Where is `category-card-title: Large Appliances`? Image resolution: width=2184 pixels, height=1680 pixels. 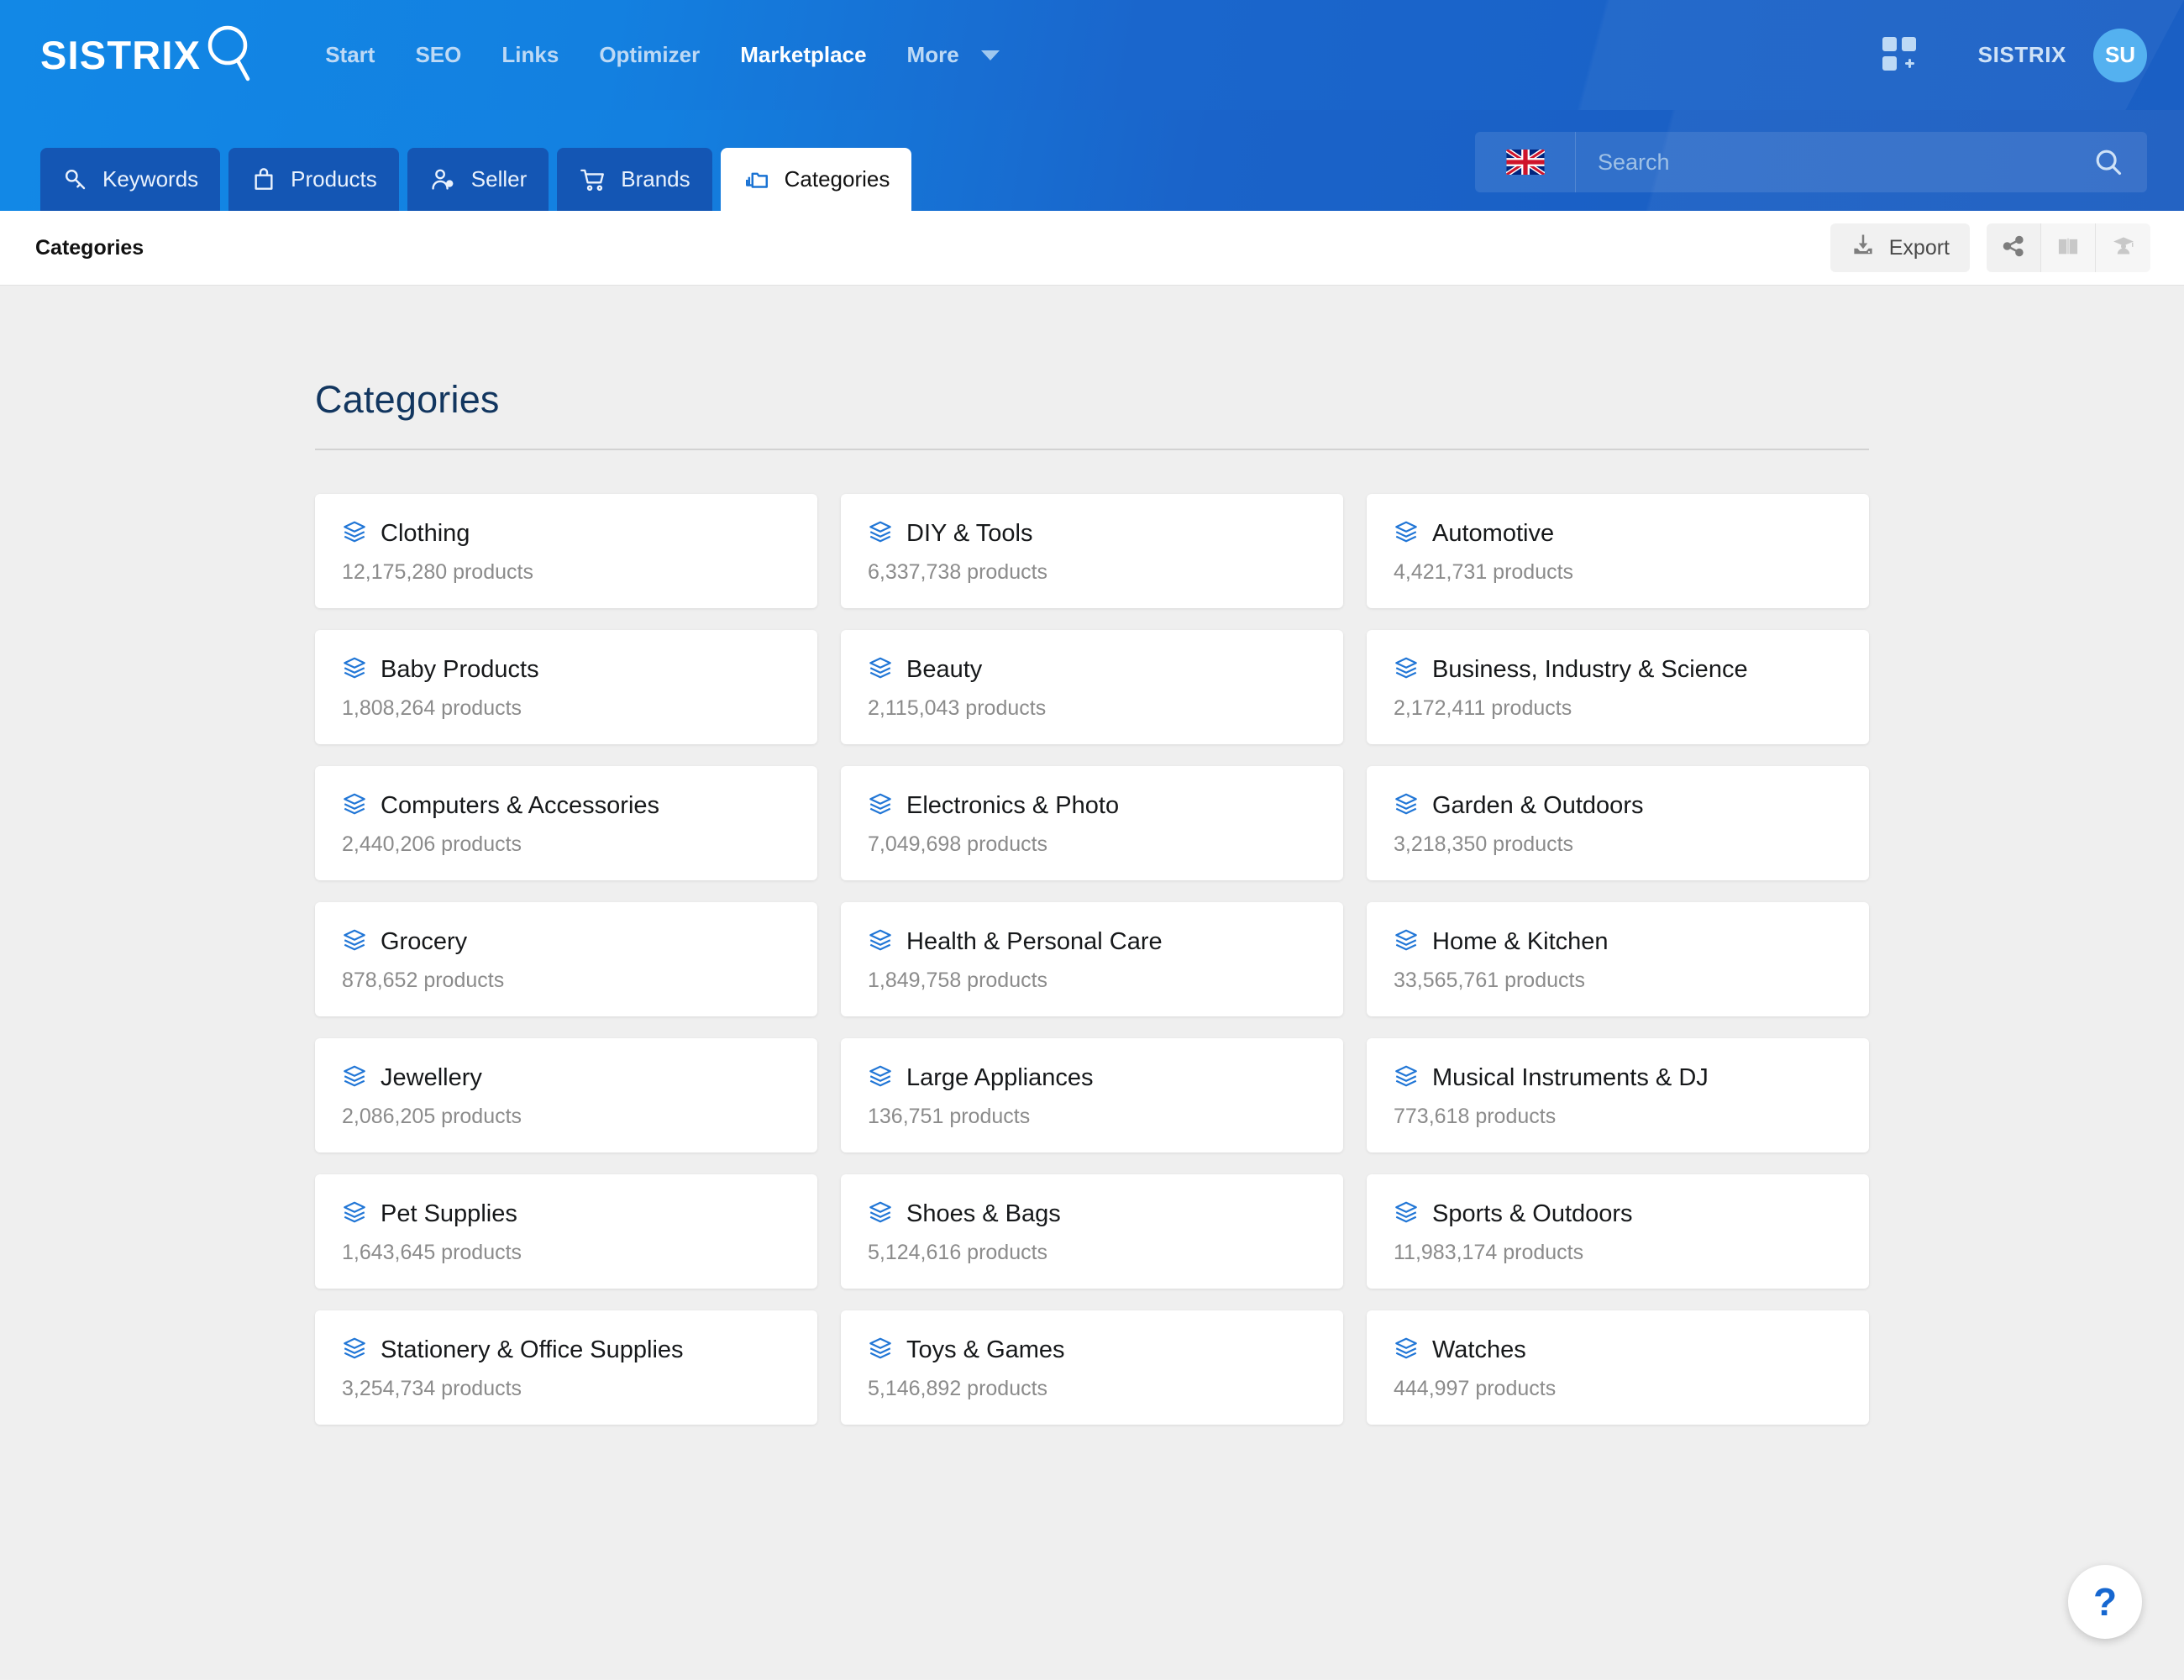 category-card-title: Large Appliances is located at coordinates (1000, 1077).